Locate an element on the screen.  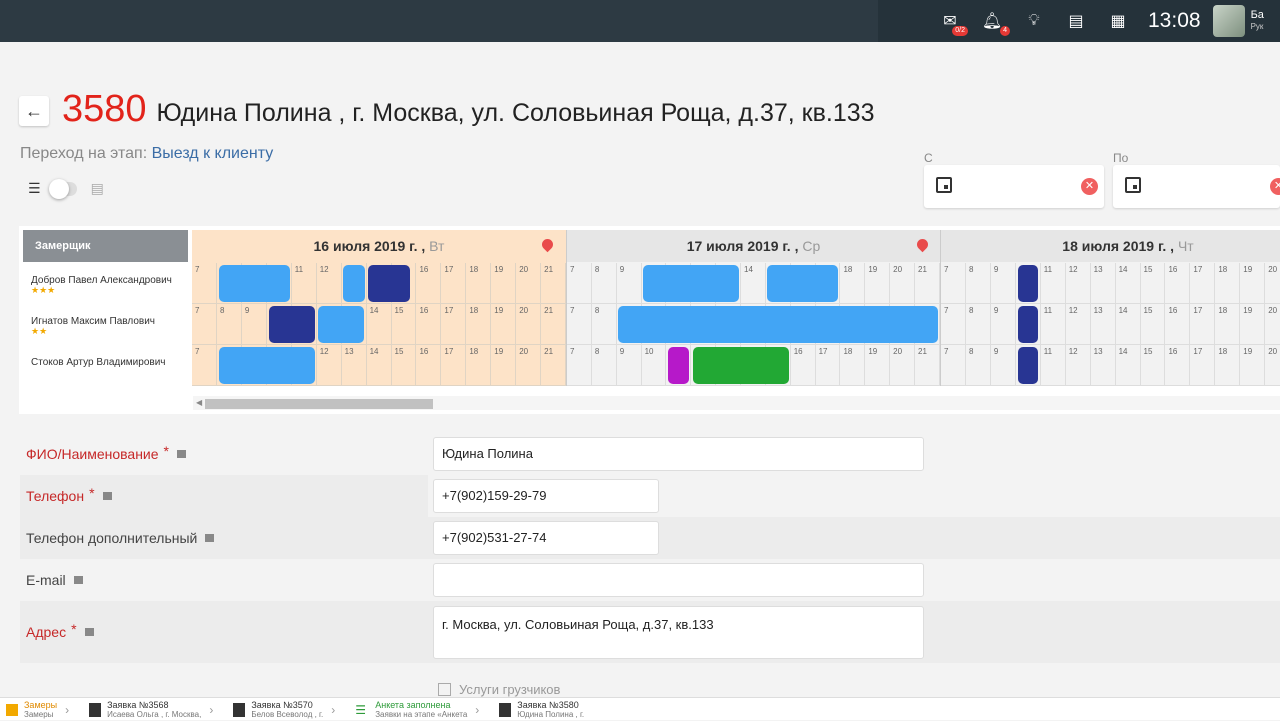
task-tab: Замеры Замеры › is located at coordinates (41, 709).